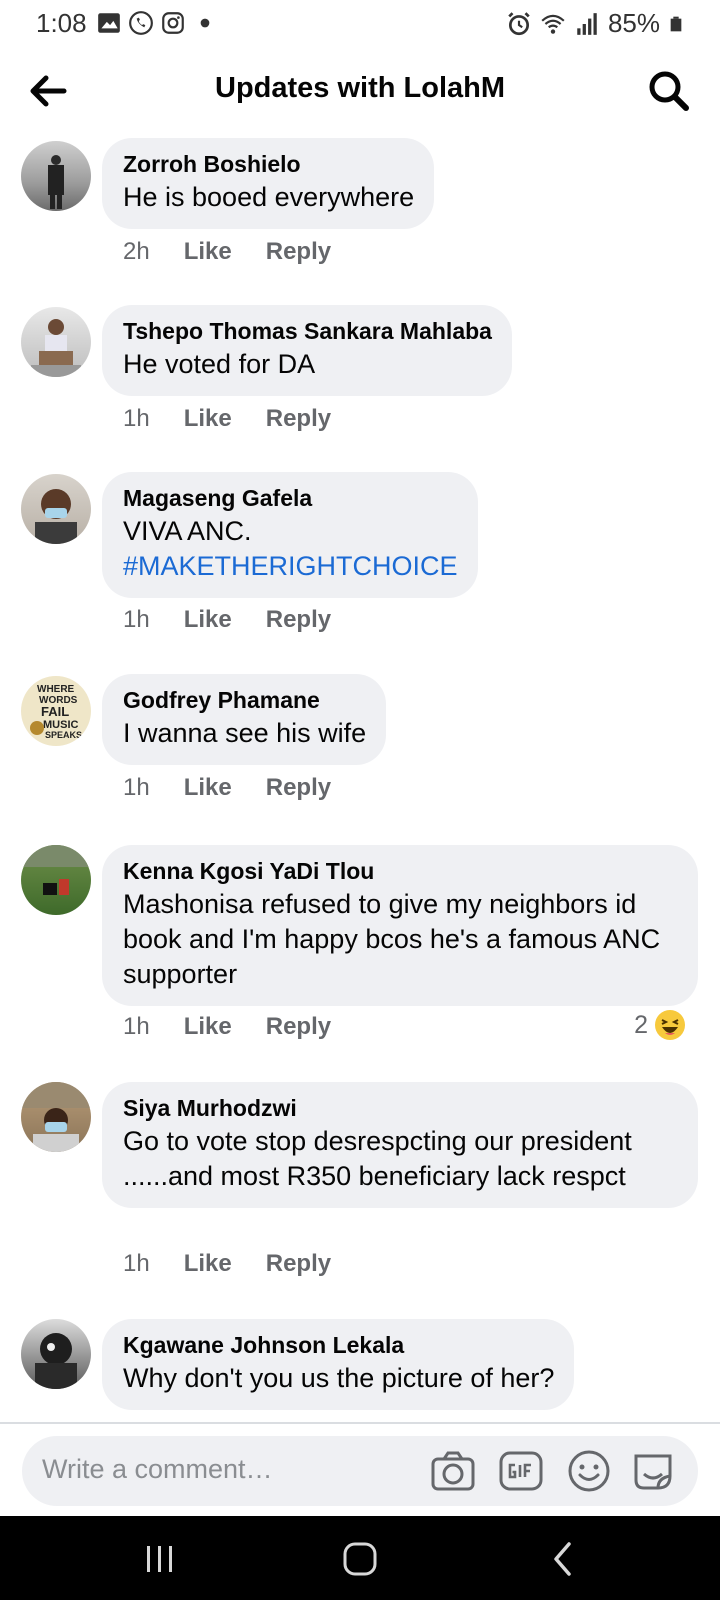 This screenshot has height=1600, width=720. I want to click on system-icons: 85%, so click(595, 23).